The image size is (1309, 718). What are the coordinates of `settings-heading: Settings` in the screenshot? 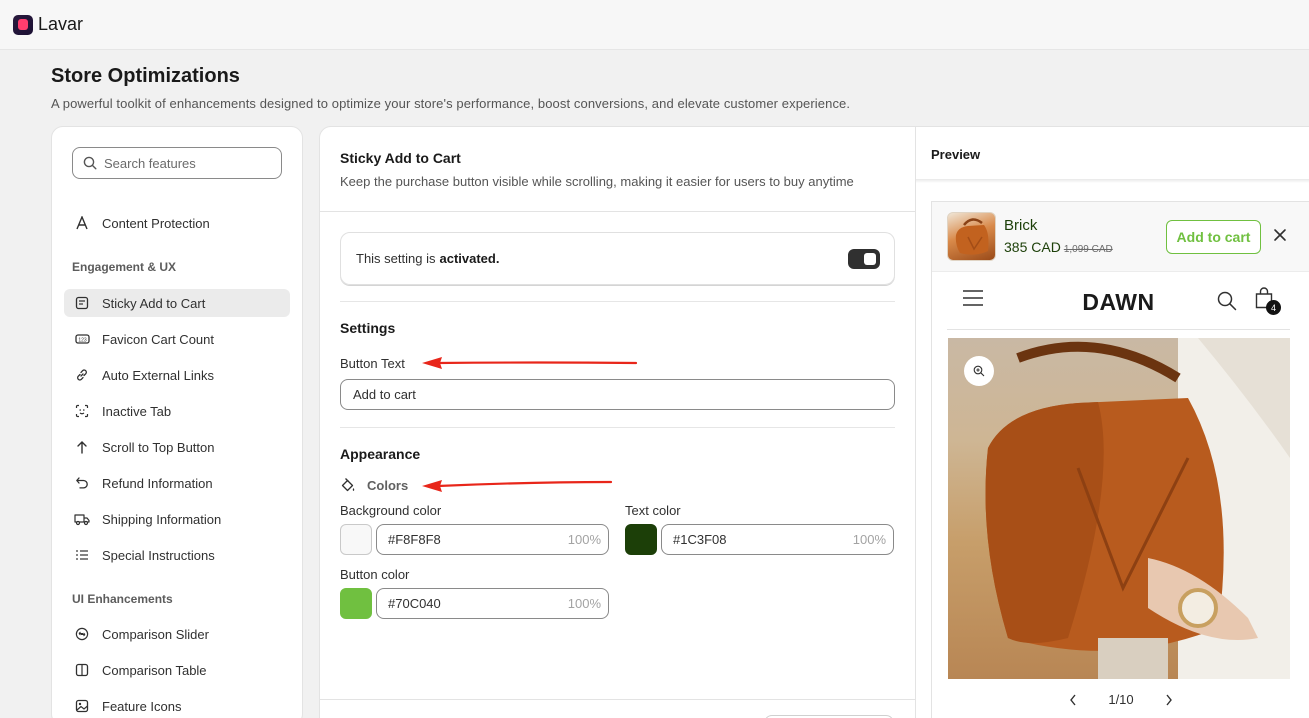 It's located at (368, 328).